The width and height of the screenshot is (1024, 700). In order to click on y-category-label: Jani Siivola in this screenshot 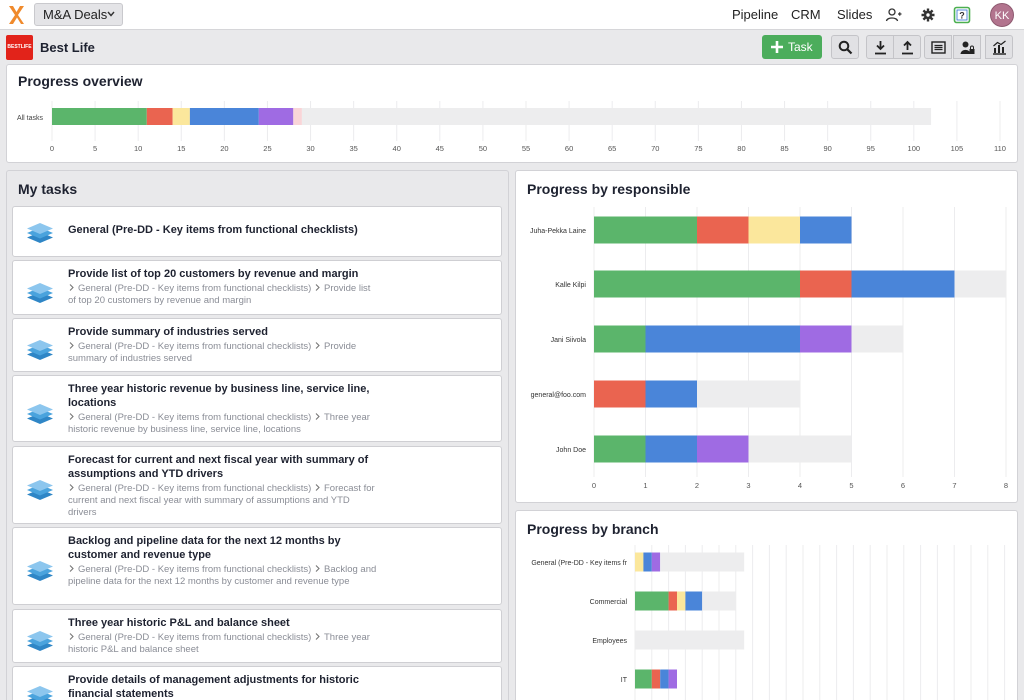, I will do `click(569, 340)`.